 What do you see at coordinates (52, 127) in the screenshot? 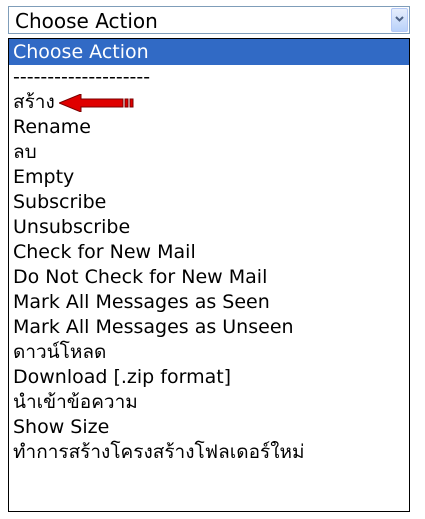
I see `option-label: Rename` at bounding box center [52, 127].